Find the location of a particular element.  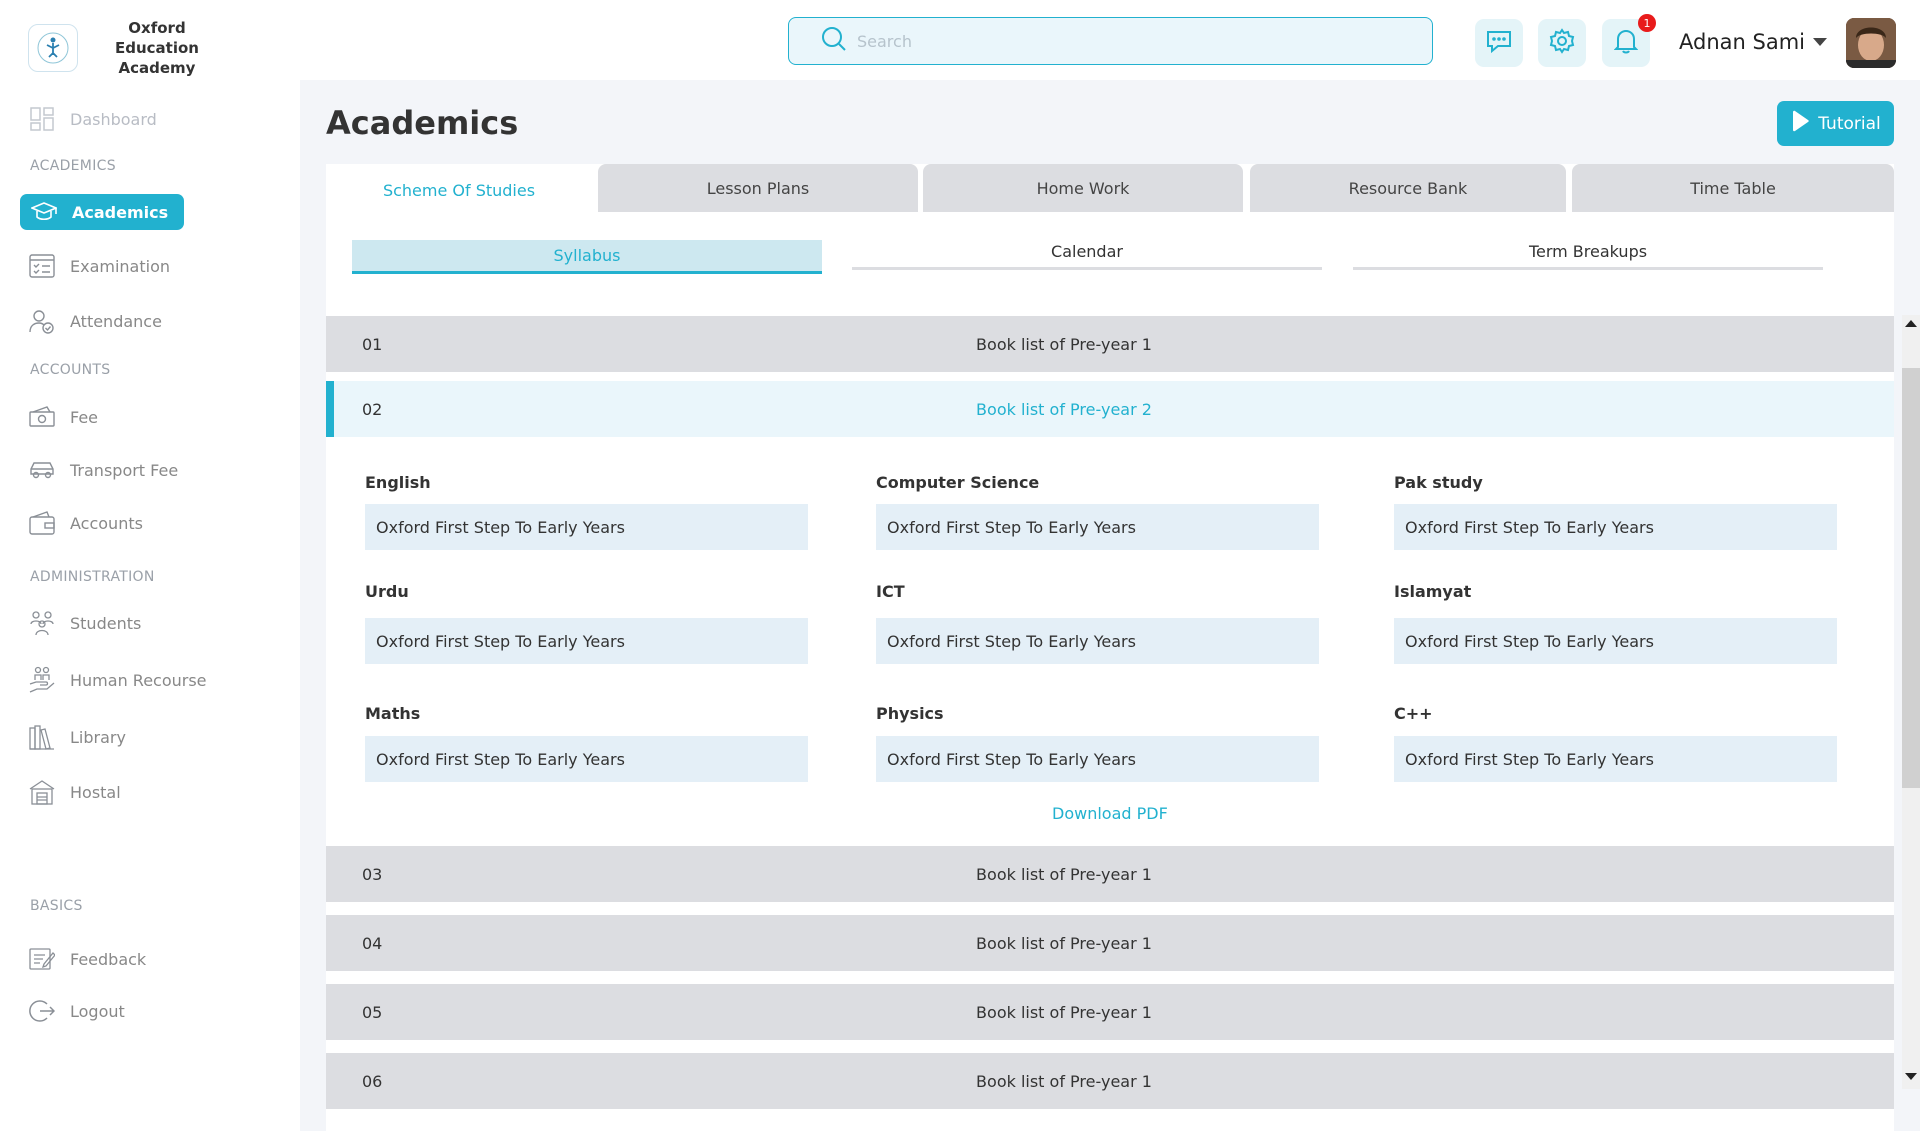

subject-label: English is located at coordinates (398, 482).